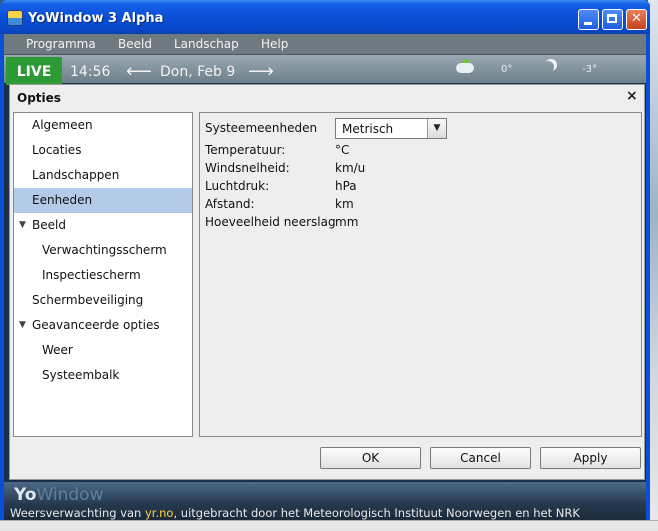 The image size is (658, 531). I want to click on tree-item-label: Beeld, so click(49, 225).